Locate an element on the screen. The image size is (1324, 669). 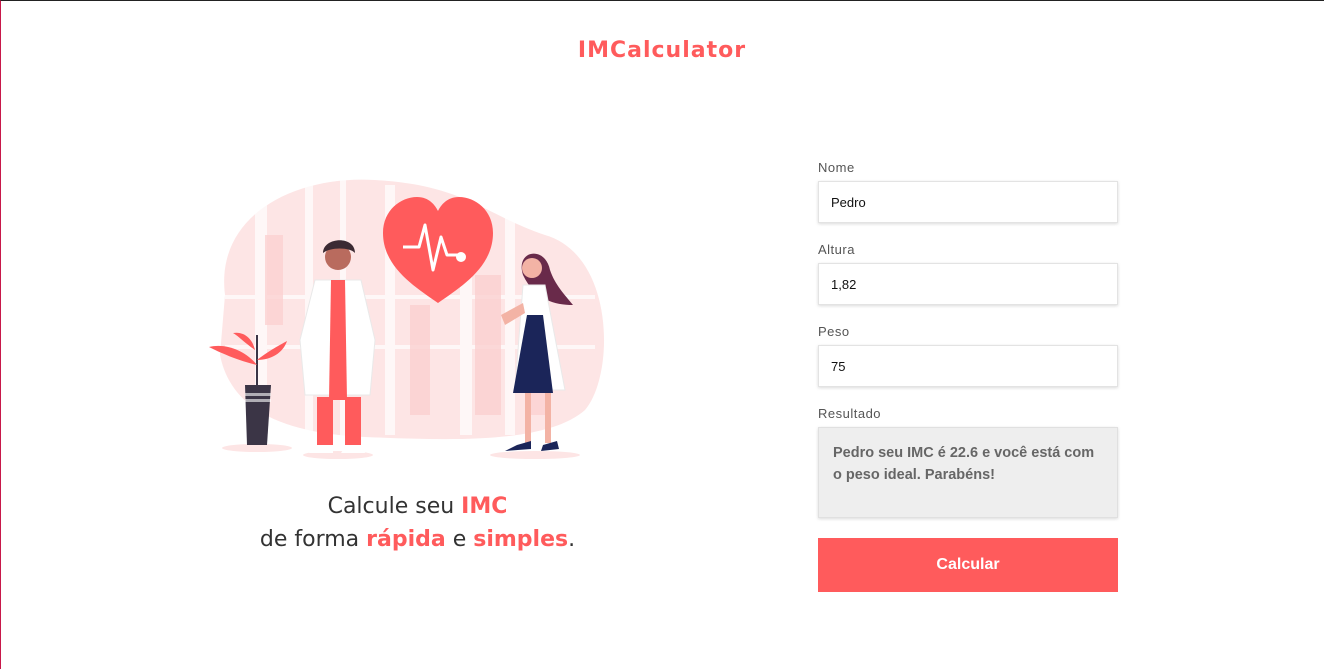
peso-input is located at coordinates (968, 366).